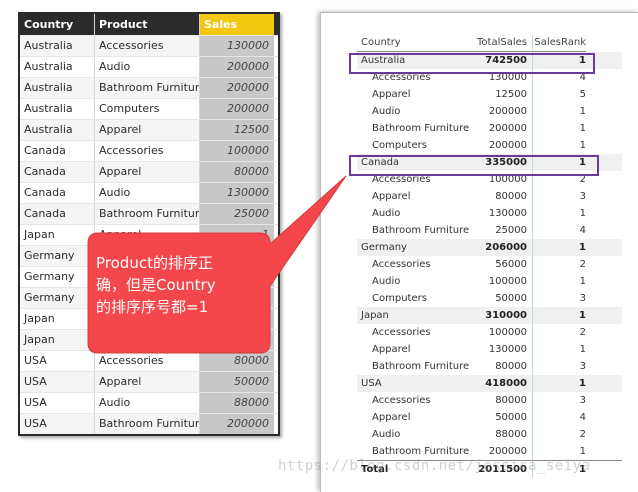 The height and width of the screenshot is (492, 638). What do you see at coordinates (154, 263) in the screenshot?
I see `callout-line: Product的排序正` at bounding box center [154, 263].